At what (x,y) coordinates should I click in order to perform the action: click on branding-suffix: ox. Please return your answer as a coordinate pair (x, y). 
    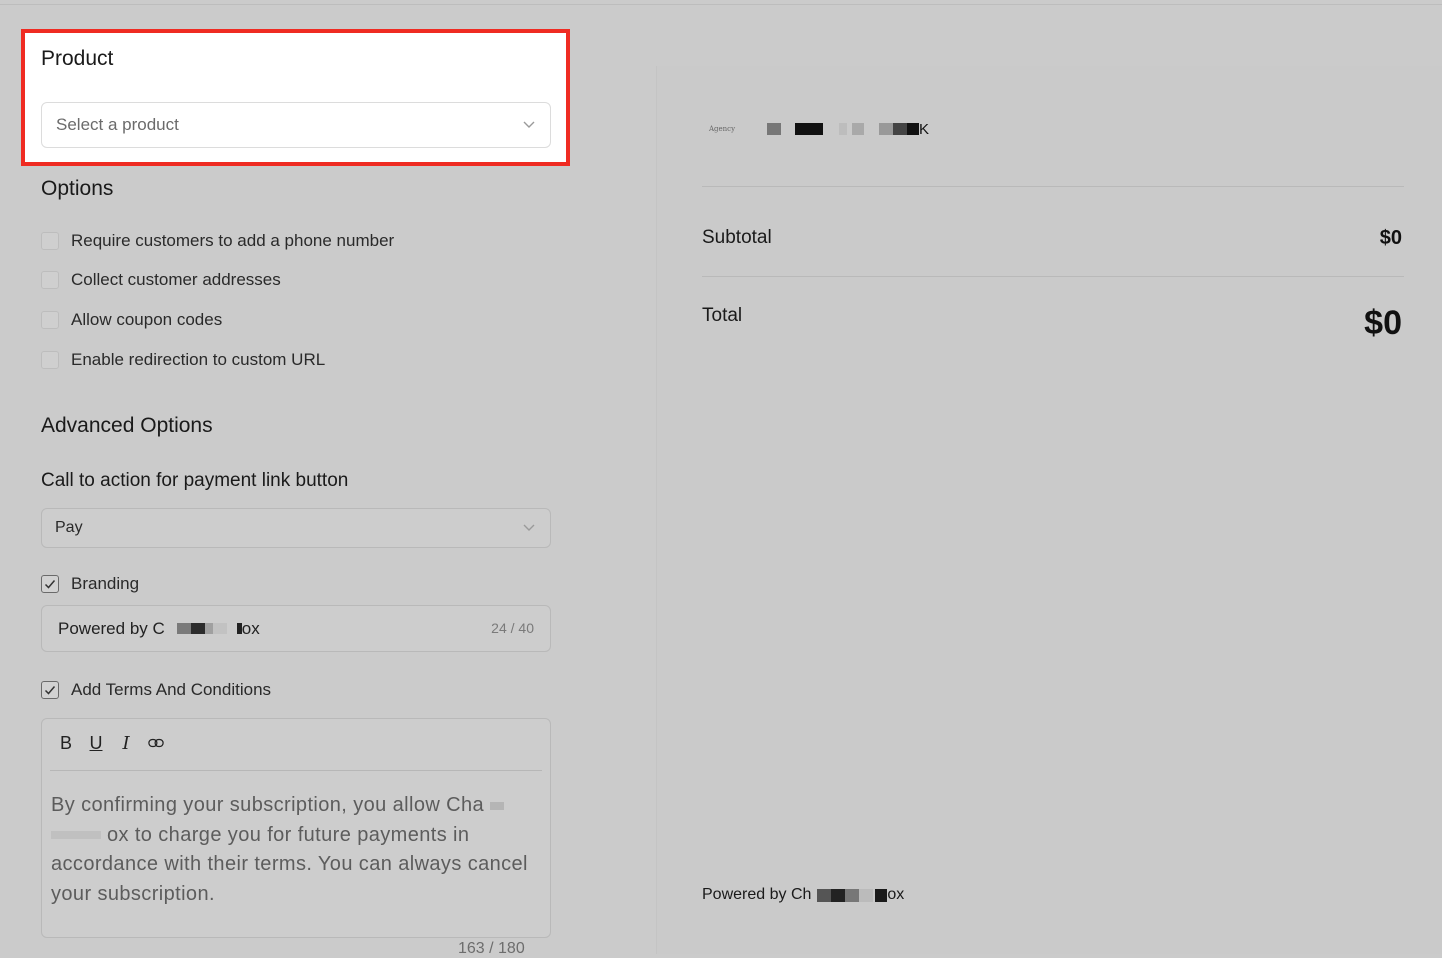
    Looking at the image, I should click on (250, 628).